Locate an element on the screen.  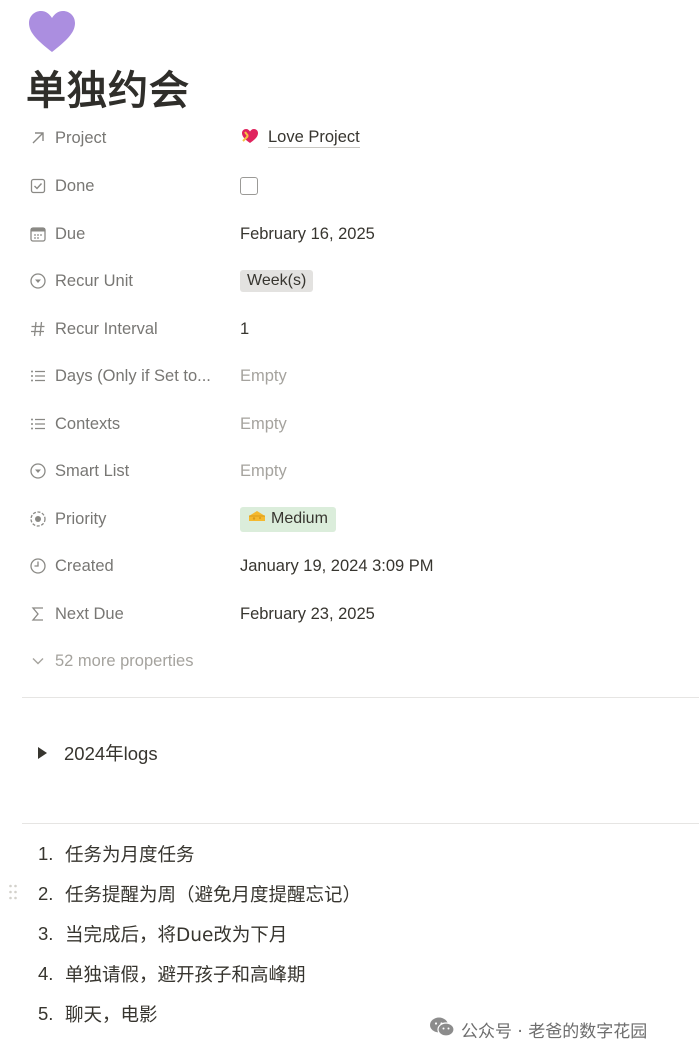
property-done: Done is located at coordinates (363, 186).